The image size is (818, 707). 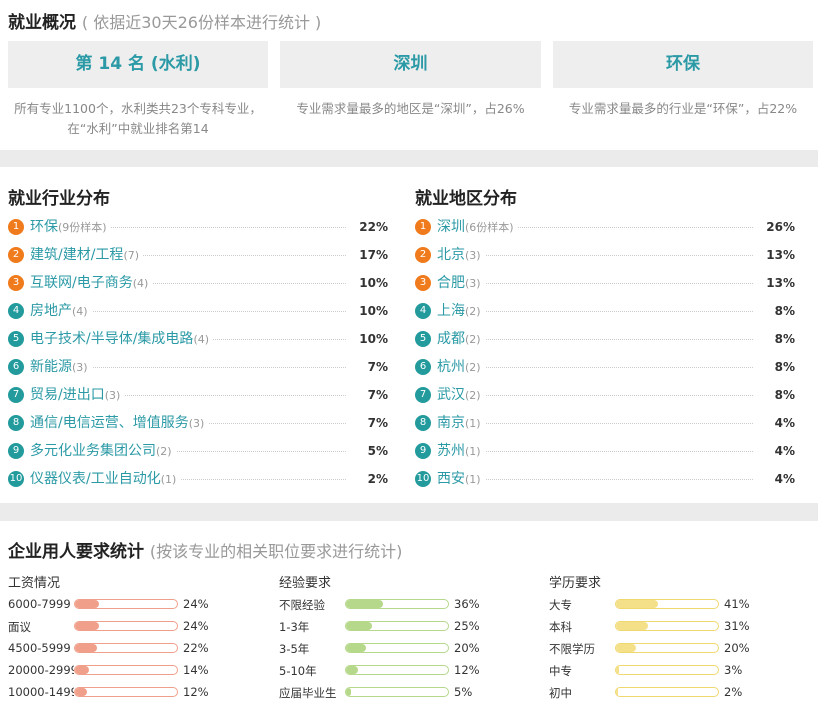 I want to click on industry-item-percent: 7%, so click(x=375, y=395).